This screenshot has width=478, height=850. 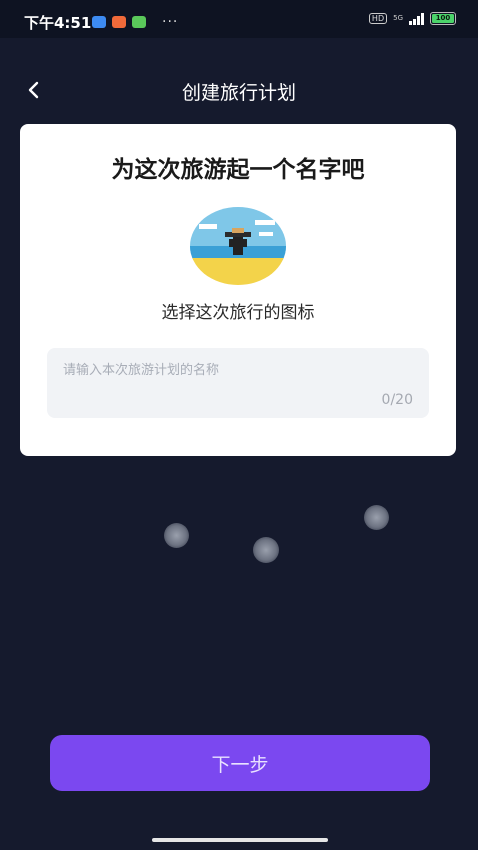 I want to click on notification-green-icon, so click(x=139, y=22).